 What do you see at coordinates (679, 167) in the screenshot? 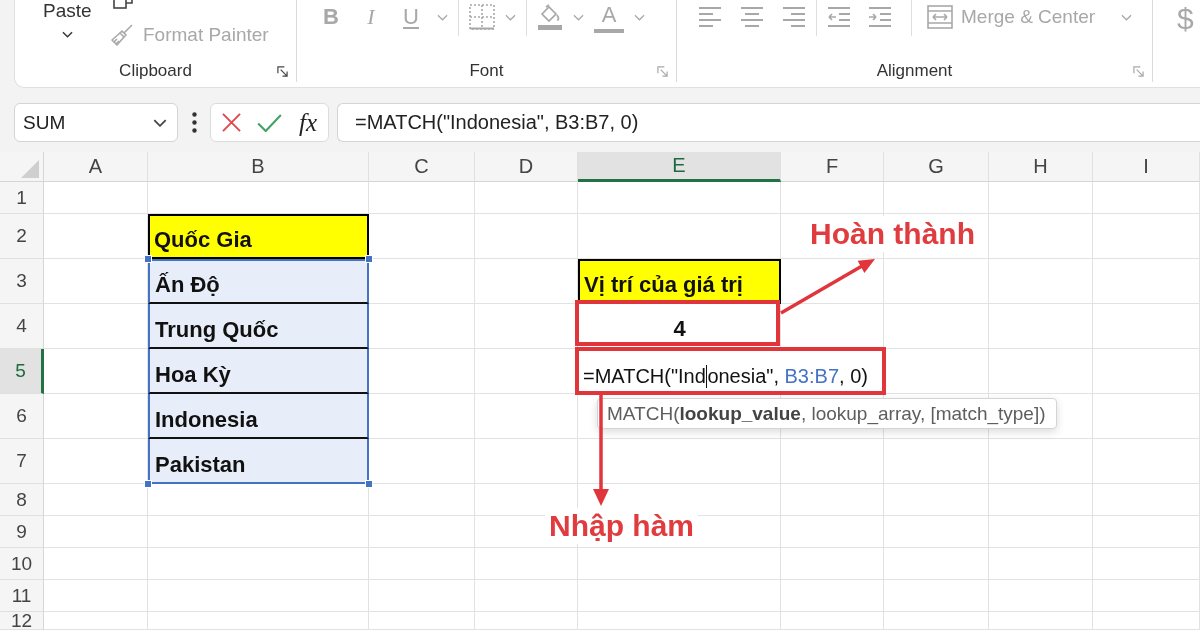
I see `column-header: E` at bounding box center [679, 167].